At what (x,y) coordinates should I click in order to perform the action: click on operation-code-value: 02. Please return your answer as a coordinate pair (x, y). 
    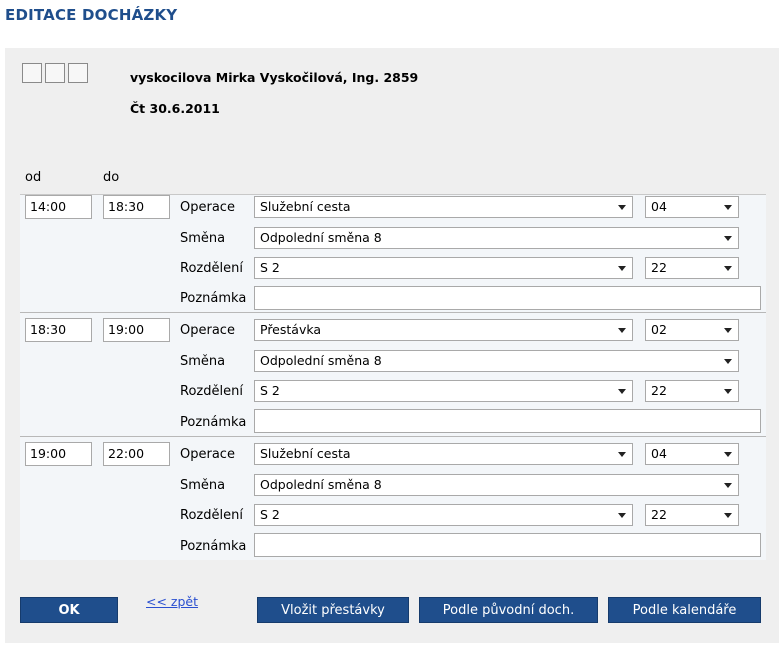
    Looking at the image, I should click on (659, 329).